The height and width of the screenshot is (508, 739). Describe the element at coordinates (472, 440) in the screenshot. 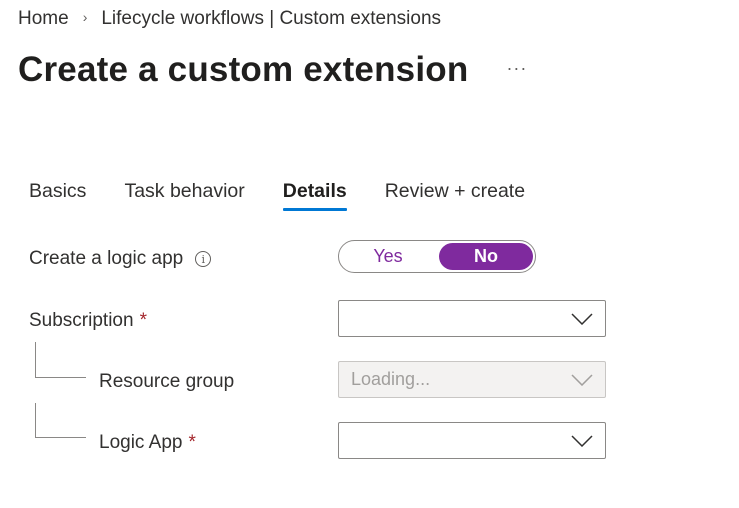

I see `logic-app-dropdown` at that location.